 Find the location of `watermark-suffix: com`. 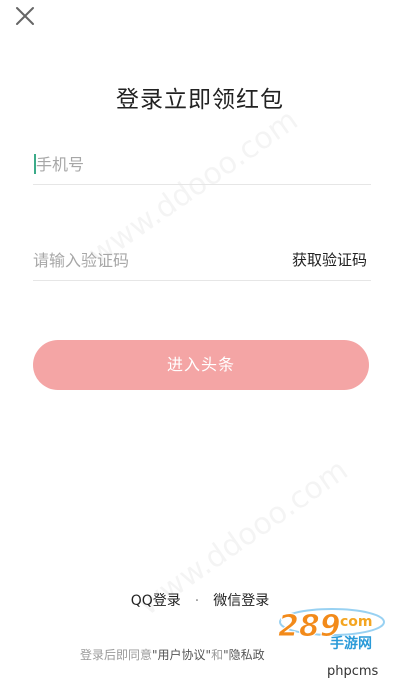

watermark-suffix: com is located at coordinates (356, 622).